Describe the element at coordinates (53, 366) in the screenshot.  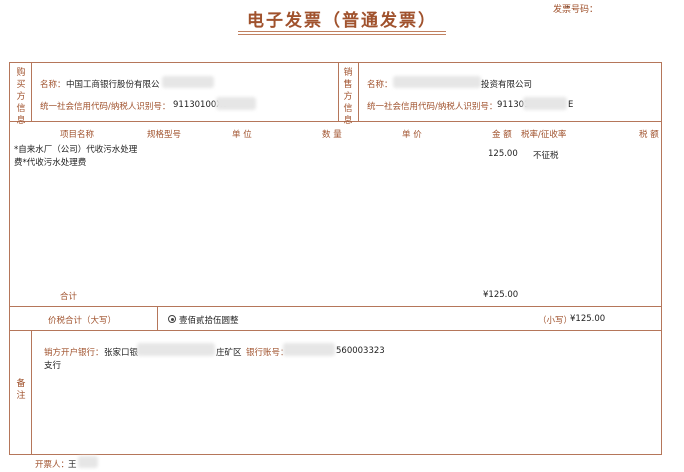
I see `bank-value-line2: 支行` at that location.